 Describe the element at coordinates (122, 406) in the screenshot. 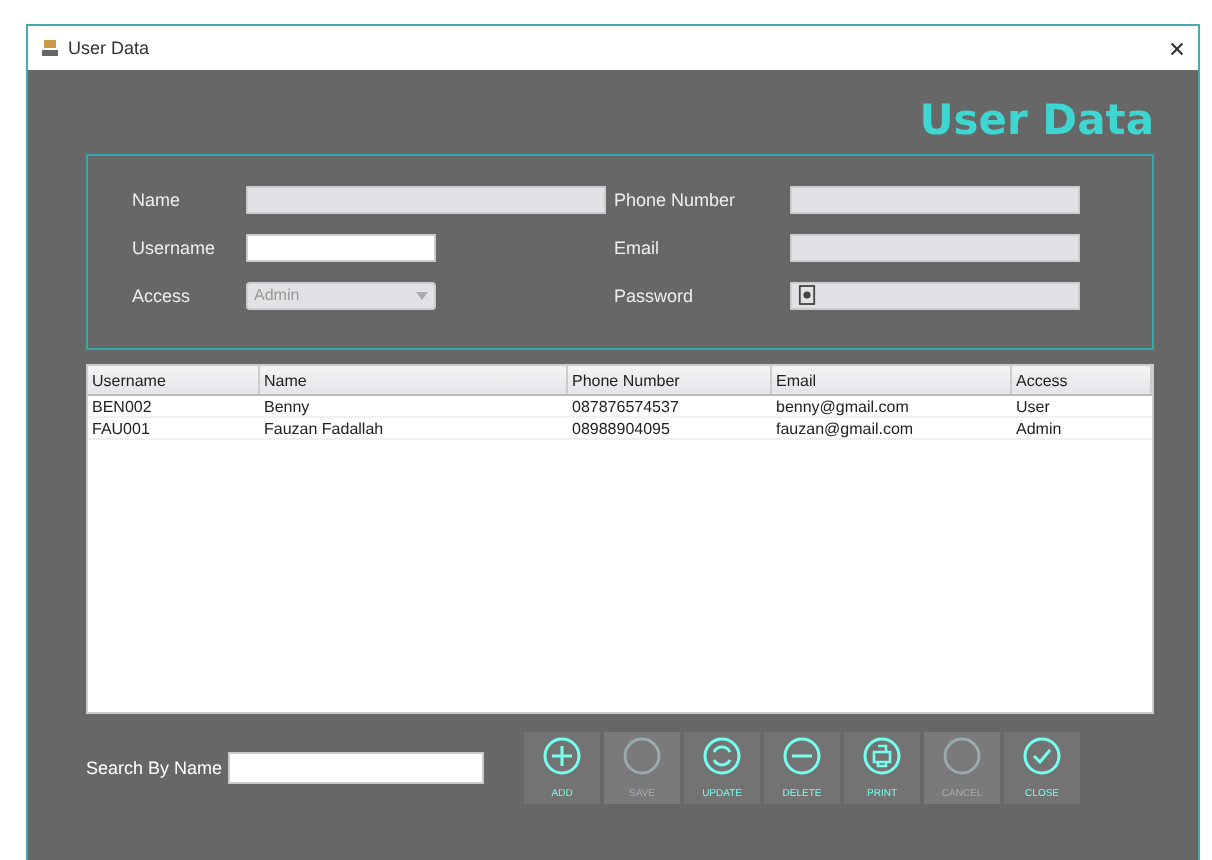

I see `table-cell-text: BEN002` at that location.